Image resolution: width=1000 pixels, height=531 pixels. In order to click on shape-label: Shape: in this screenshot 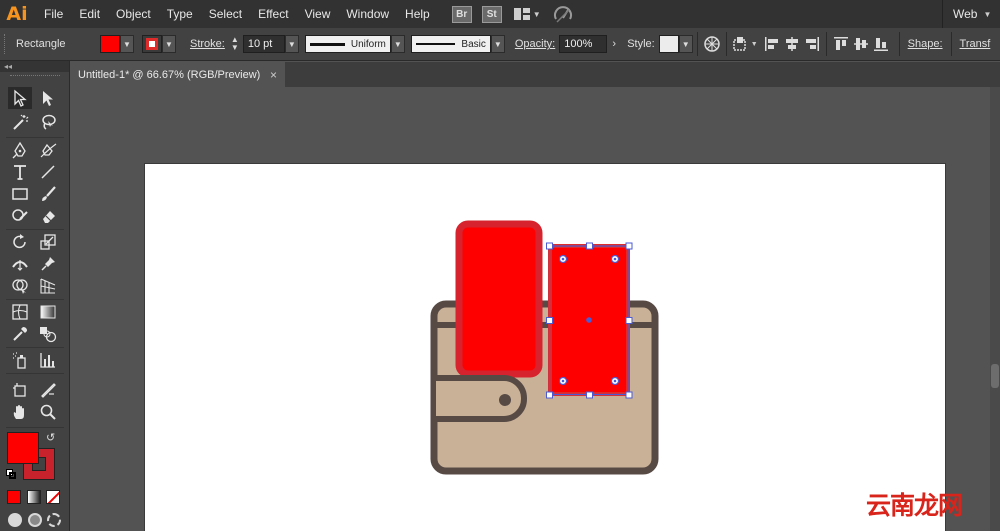, I will do `click(925, 44)`.